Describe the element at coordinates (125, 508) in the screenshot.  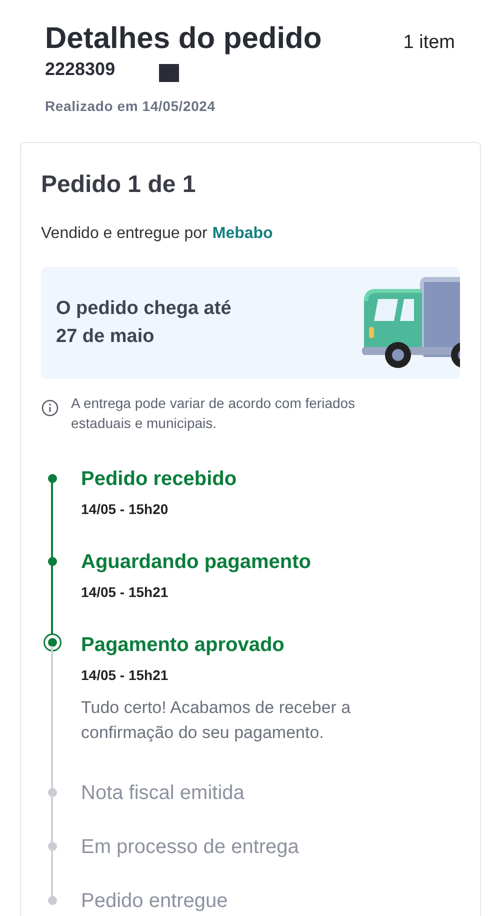
I see `step-time: 14/05 - 15h20` at that location.